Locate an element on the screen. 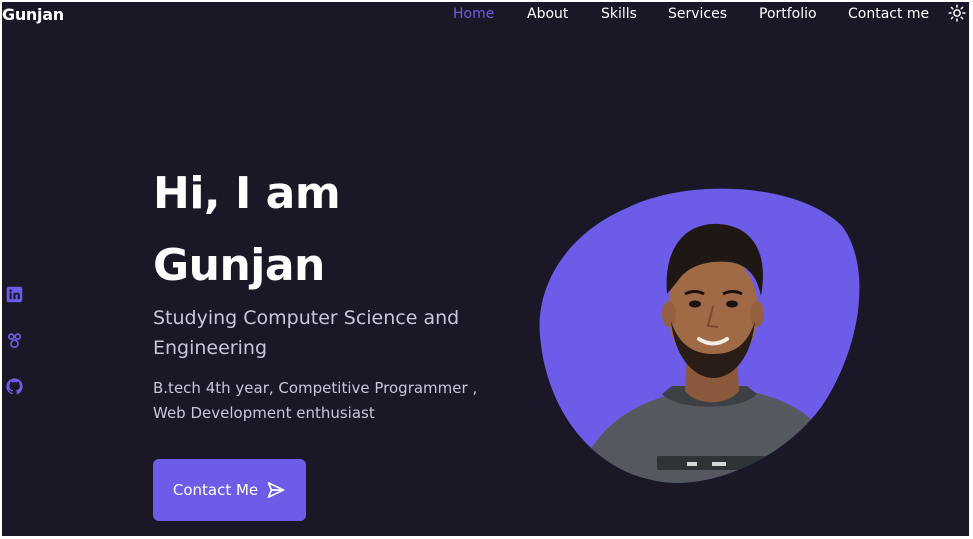  nav-portfolio: Portfolio is located at coordinates (788, 14).